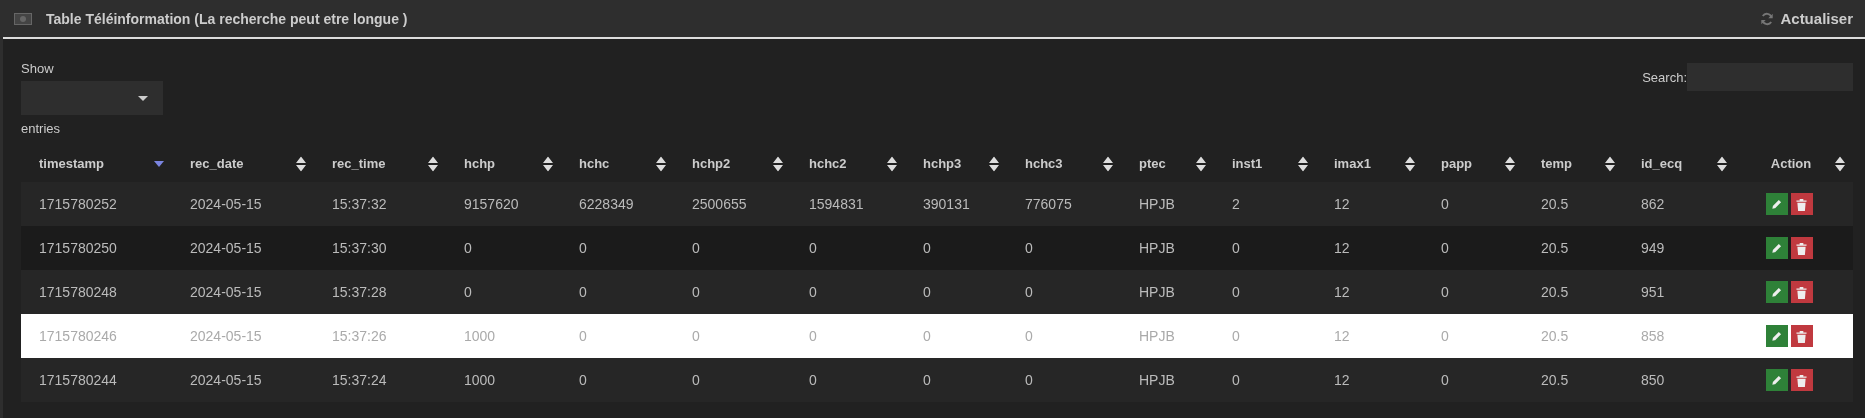 The width and height of the screenshot is (1865, 418). What do you see at coordinates (606, 204) in the screenshot?
I see `table-cell: 6228349` at bounding box center [606, 204].